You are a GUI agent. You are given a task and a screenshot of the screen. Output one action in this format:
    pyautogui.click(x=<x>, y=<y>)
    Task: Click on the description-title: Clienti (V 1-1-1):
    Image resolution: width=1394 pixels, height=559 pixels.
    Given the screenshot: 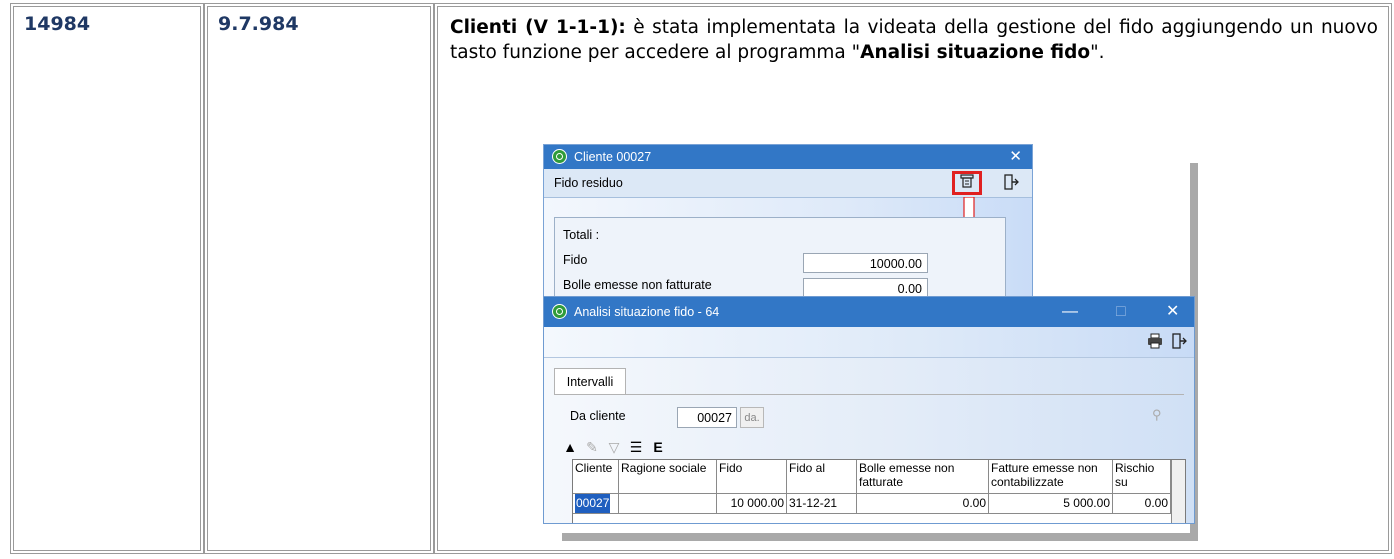 What is the action you would take?
    pyautogui.click(x=538, y=27)
    